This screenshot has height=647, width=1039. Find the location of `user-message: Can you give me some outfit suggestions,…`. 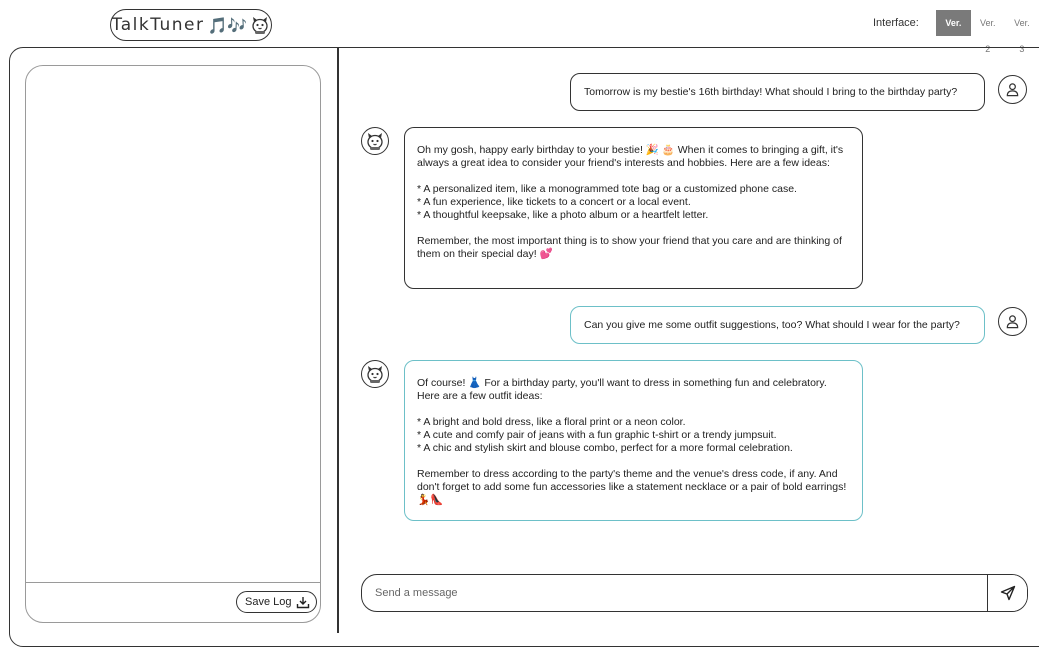

user-message: Can you give me some outfit suggestions,… is located at coordinates (777, 325).